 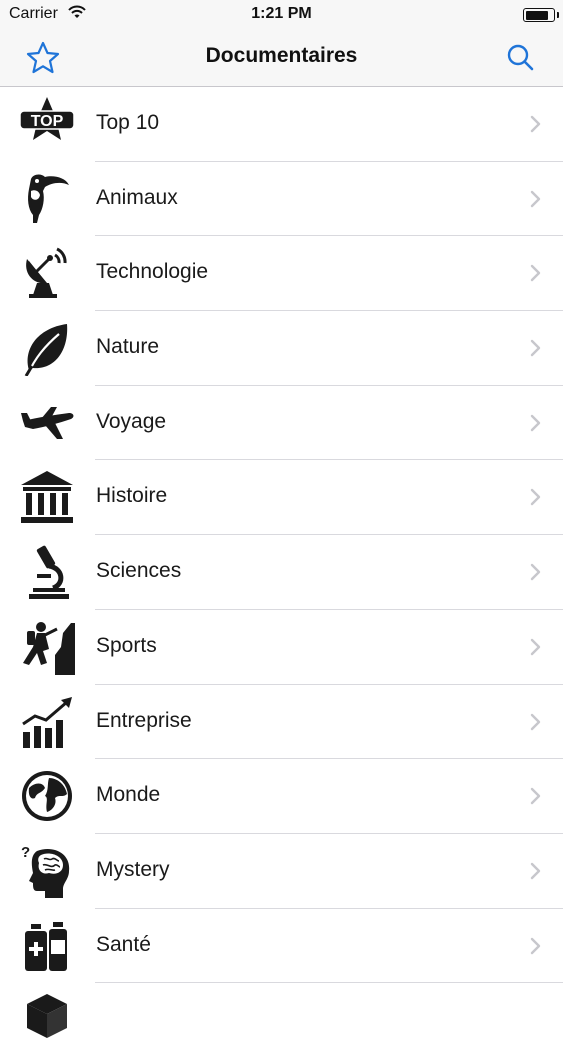 I want to click on status-bar: Carrier 1:21 PM, so click(x=281, y=15).